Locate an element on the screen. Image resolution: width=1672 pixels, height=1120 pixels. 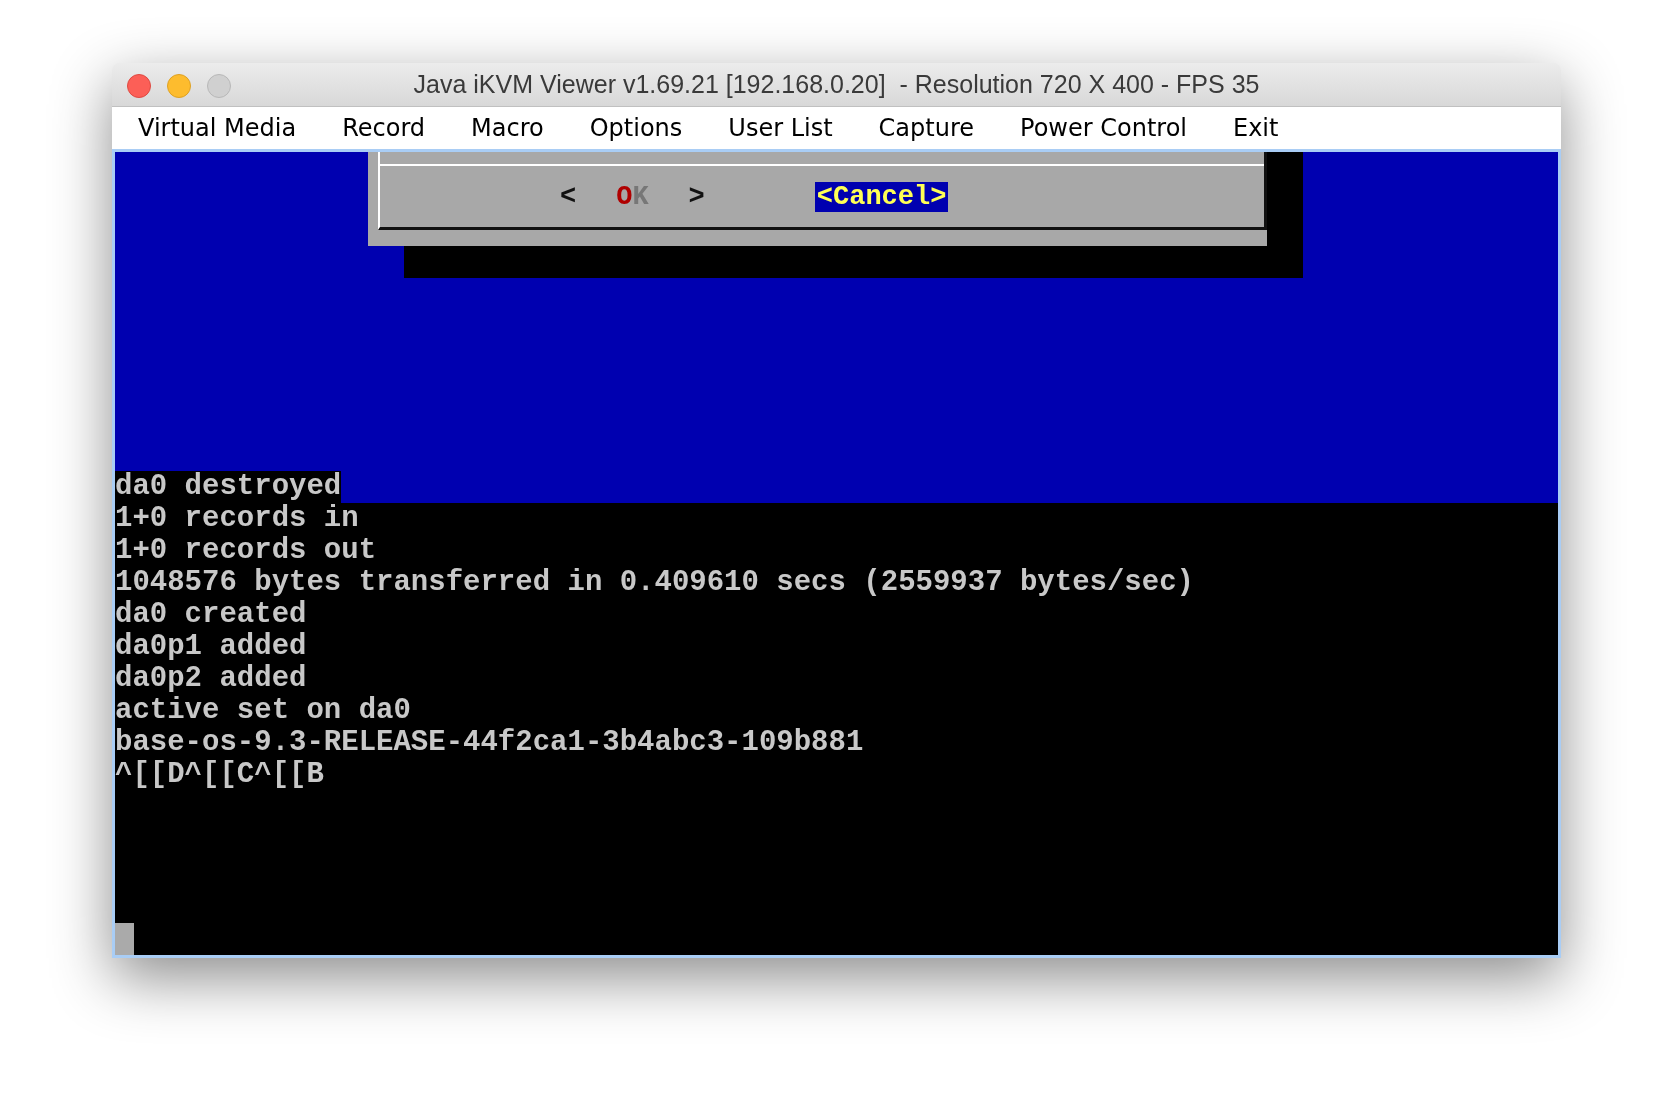
menu-item: Exit is located at coordinates (1256, 128).